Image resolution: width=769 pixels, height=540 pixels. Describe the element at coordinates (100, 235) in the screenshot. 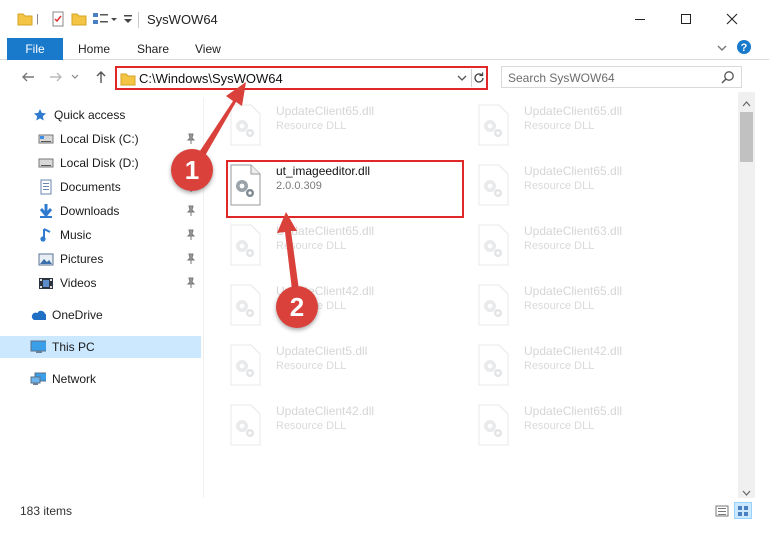

I see `sidebar-item-music: Music` at that location.